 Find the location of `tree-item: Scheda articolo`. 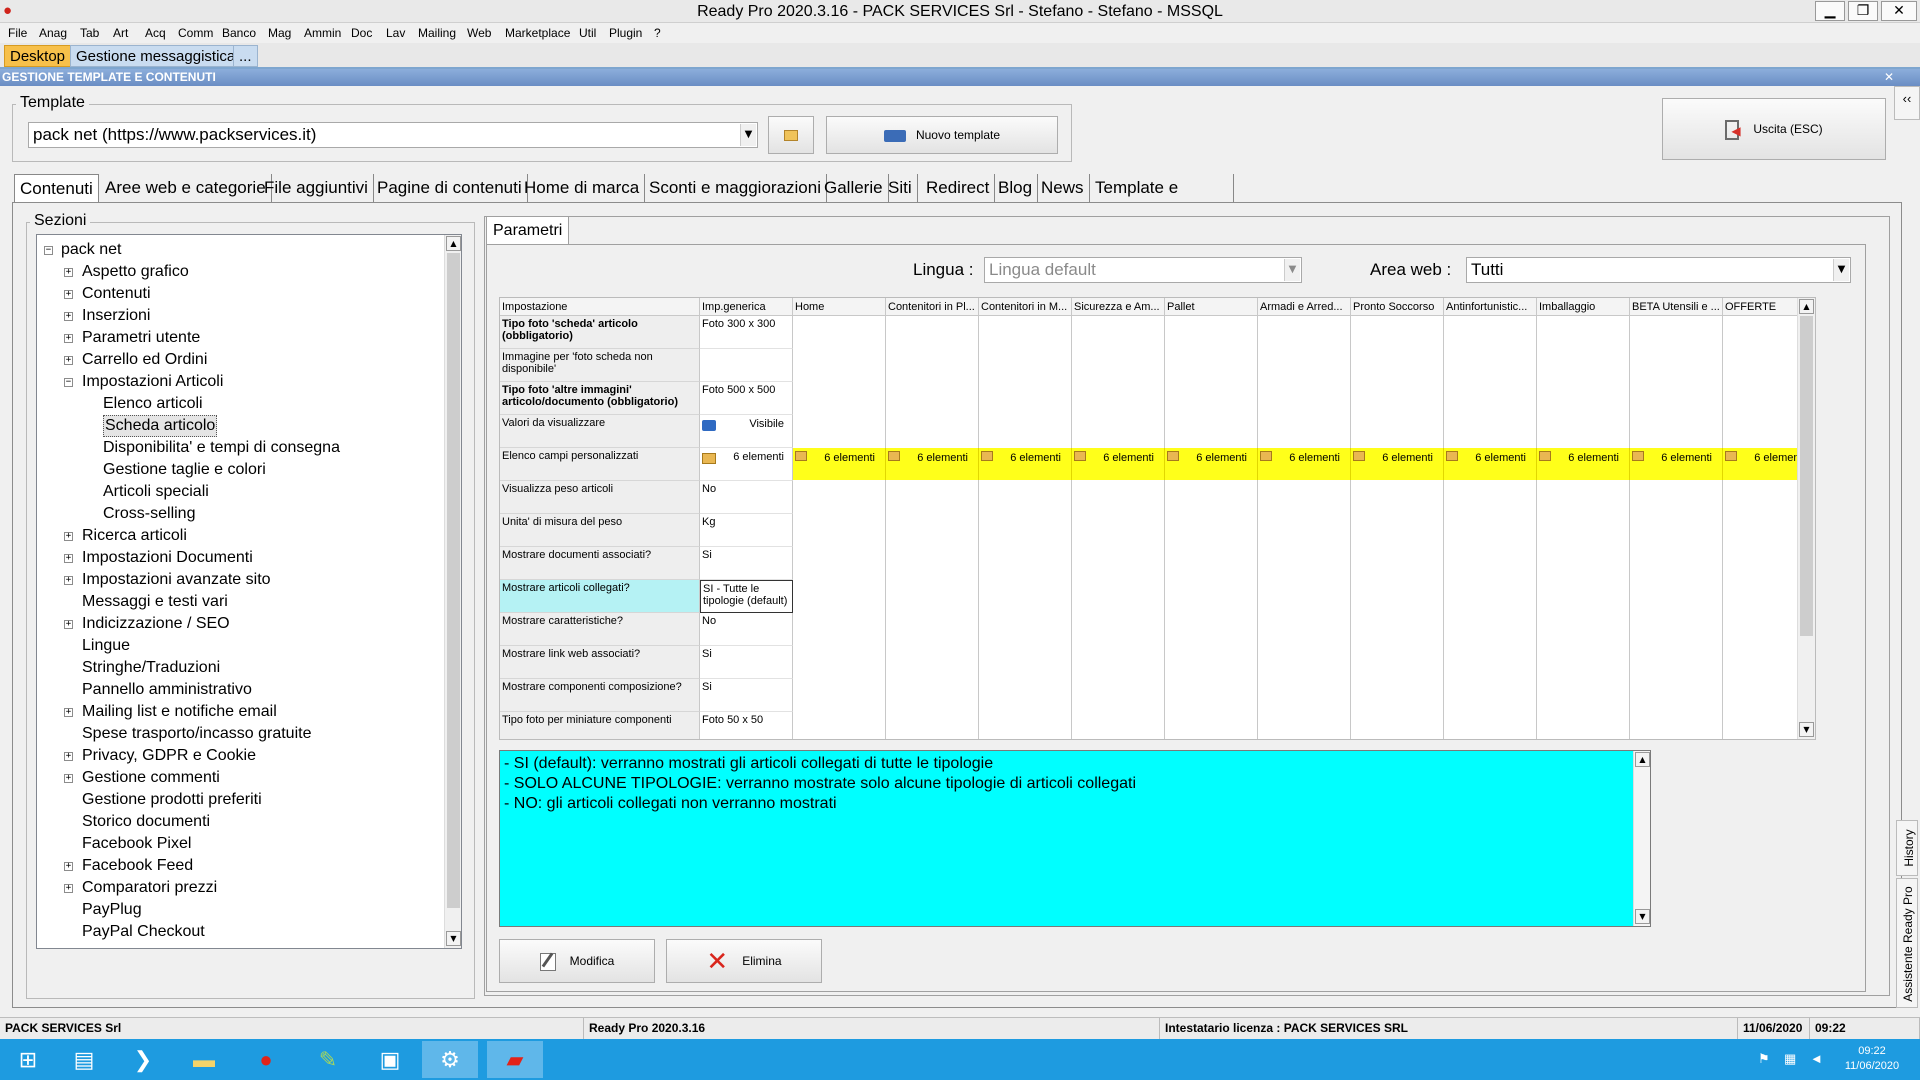

tree-item: Scheda articolo is located at coordinates (160, 426).